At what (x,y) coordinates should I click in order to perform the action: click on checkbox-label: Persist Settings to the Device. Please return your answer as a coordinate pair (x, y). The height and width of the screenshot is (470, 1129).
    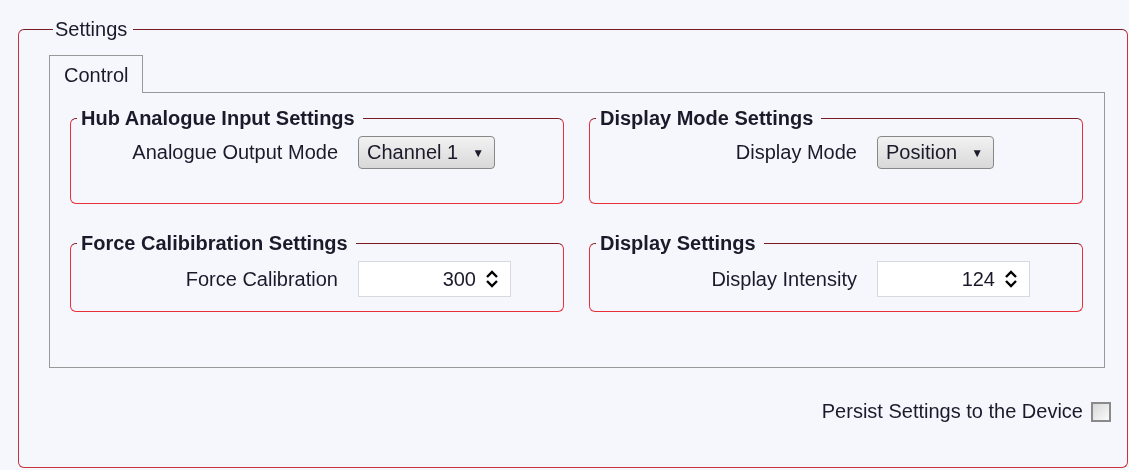
    Looking at the image, I should click on (952, 411).